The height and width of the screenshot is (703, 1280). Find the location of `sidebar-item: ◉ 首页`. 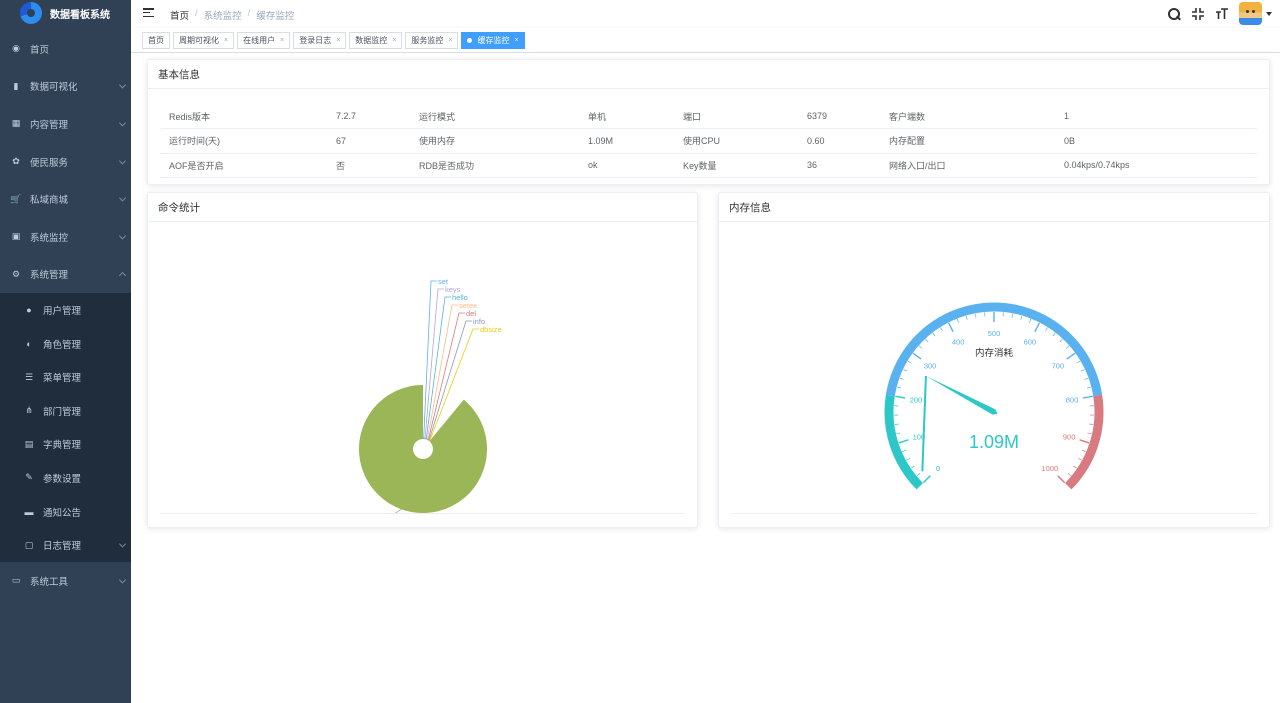

sidebar-item: ◉ 首页 is located at coordinates (65, 49).